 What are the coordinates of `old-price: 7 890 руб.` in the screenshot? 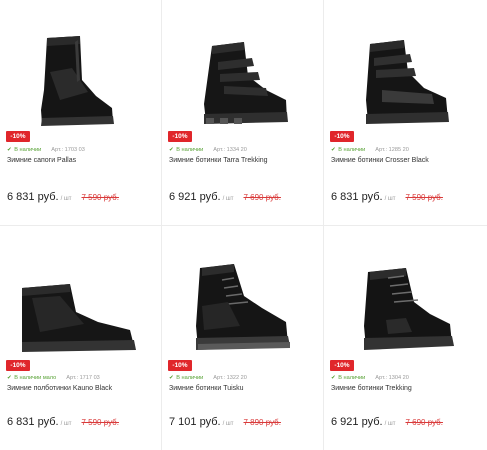 It's located at (262, 422).